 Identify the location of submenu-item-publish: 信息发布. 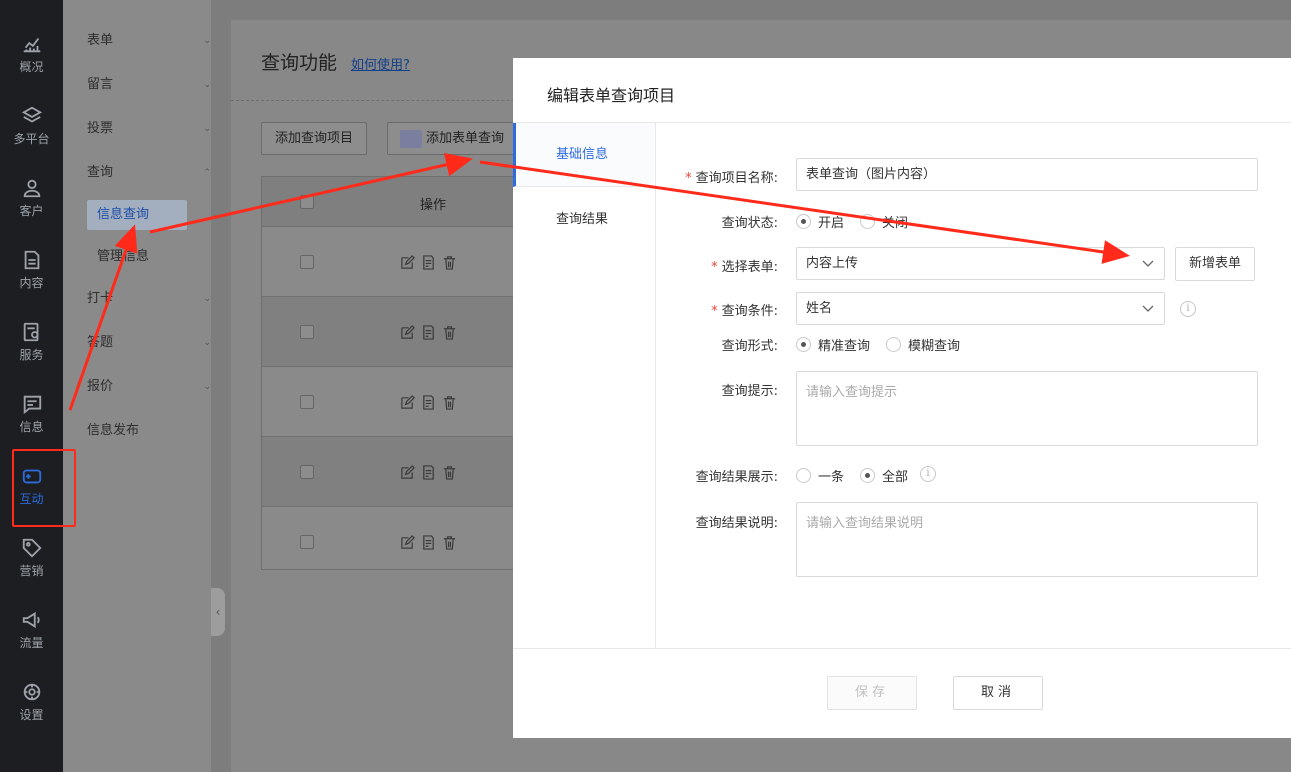
(137, 431).